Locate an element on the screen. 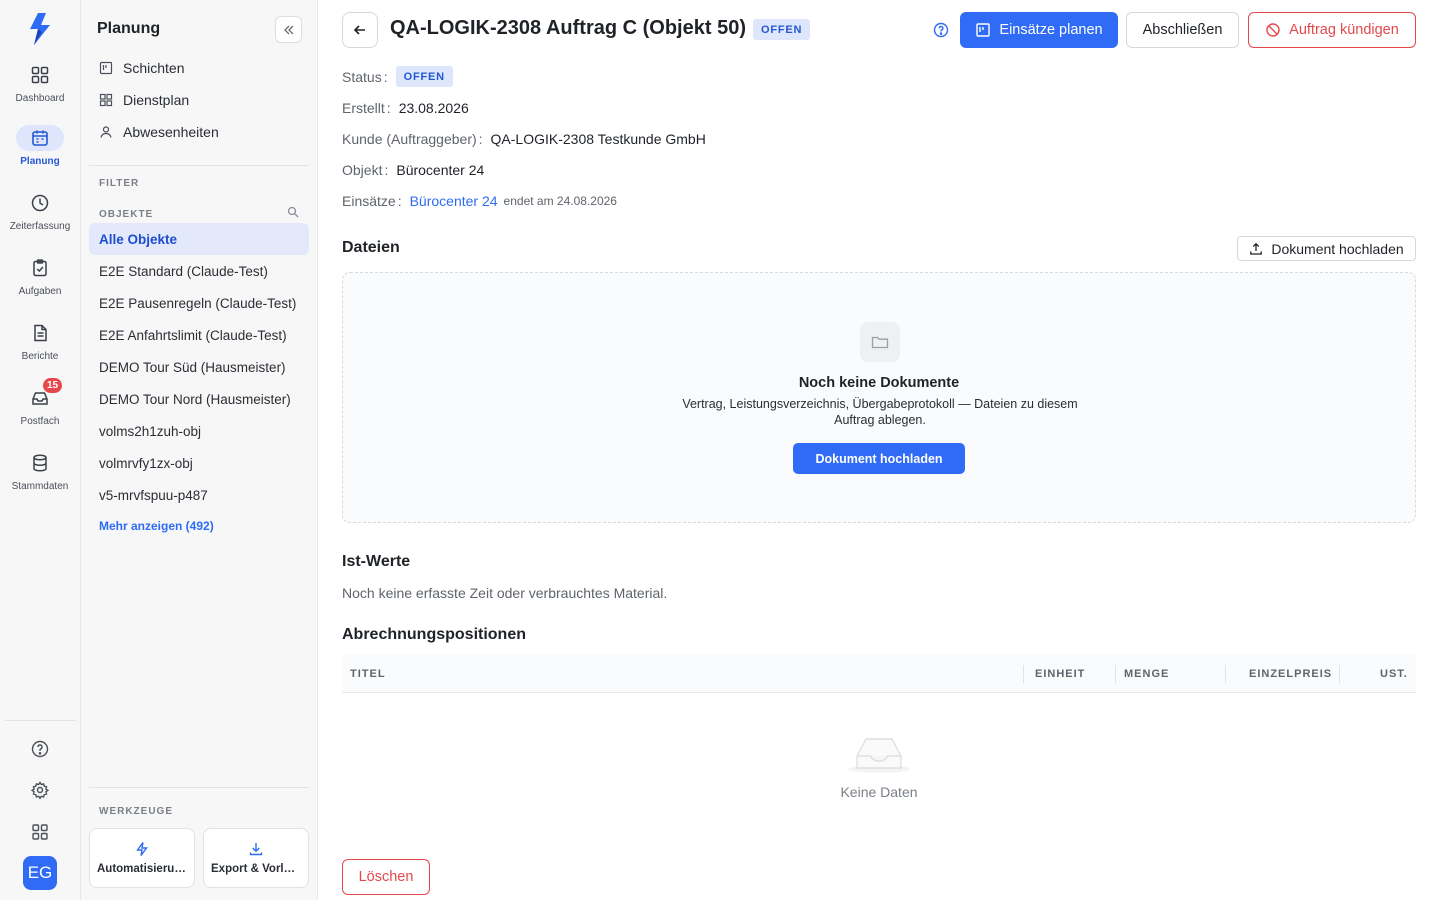 This screenshot has height=900, width=1440. upload-document-button: Dokument hochladen is located at coordinates (1326, 248).